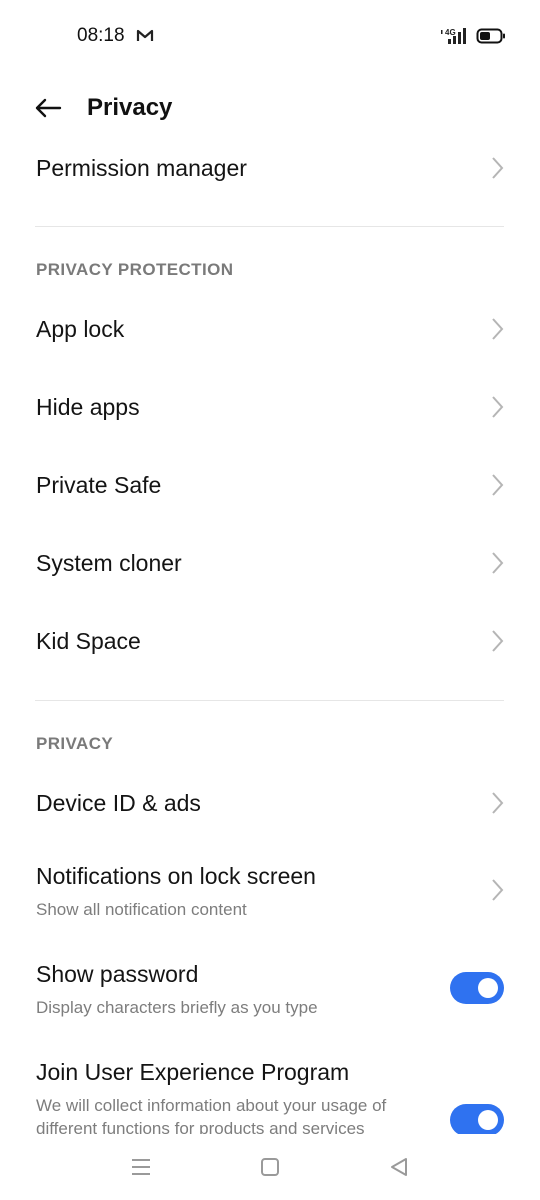 The height and width of the screenshot is (1200, 540). Describe the element at coordinates (176, 876) in the screenshot. I see `row-title: Notifications on lock screen` at that location.